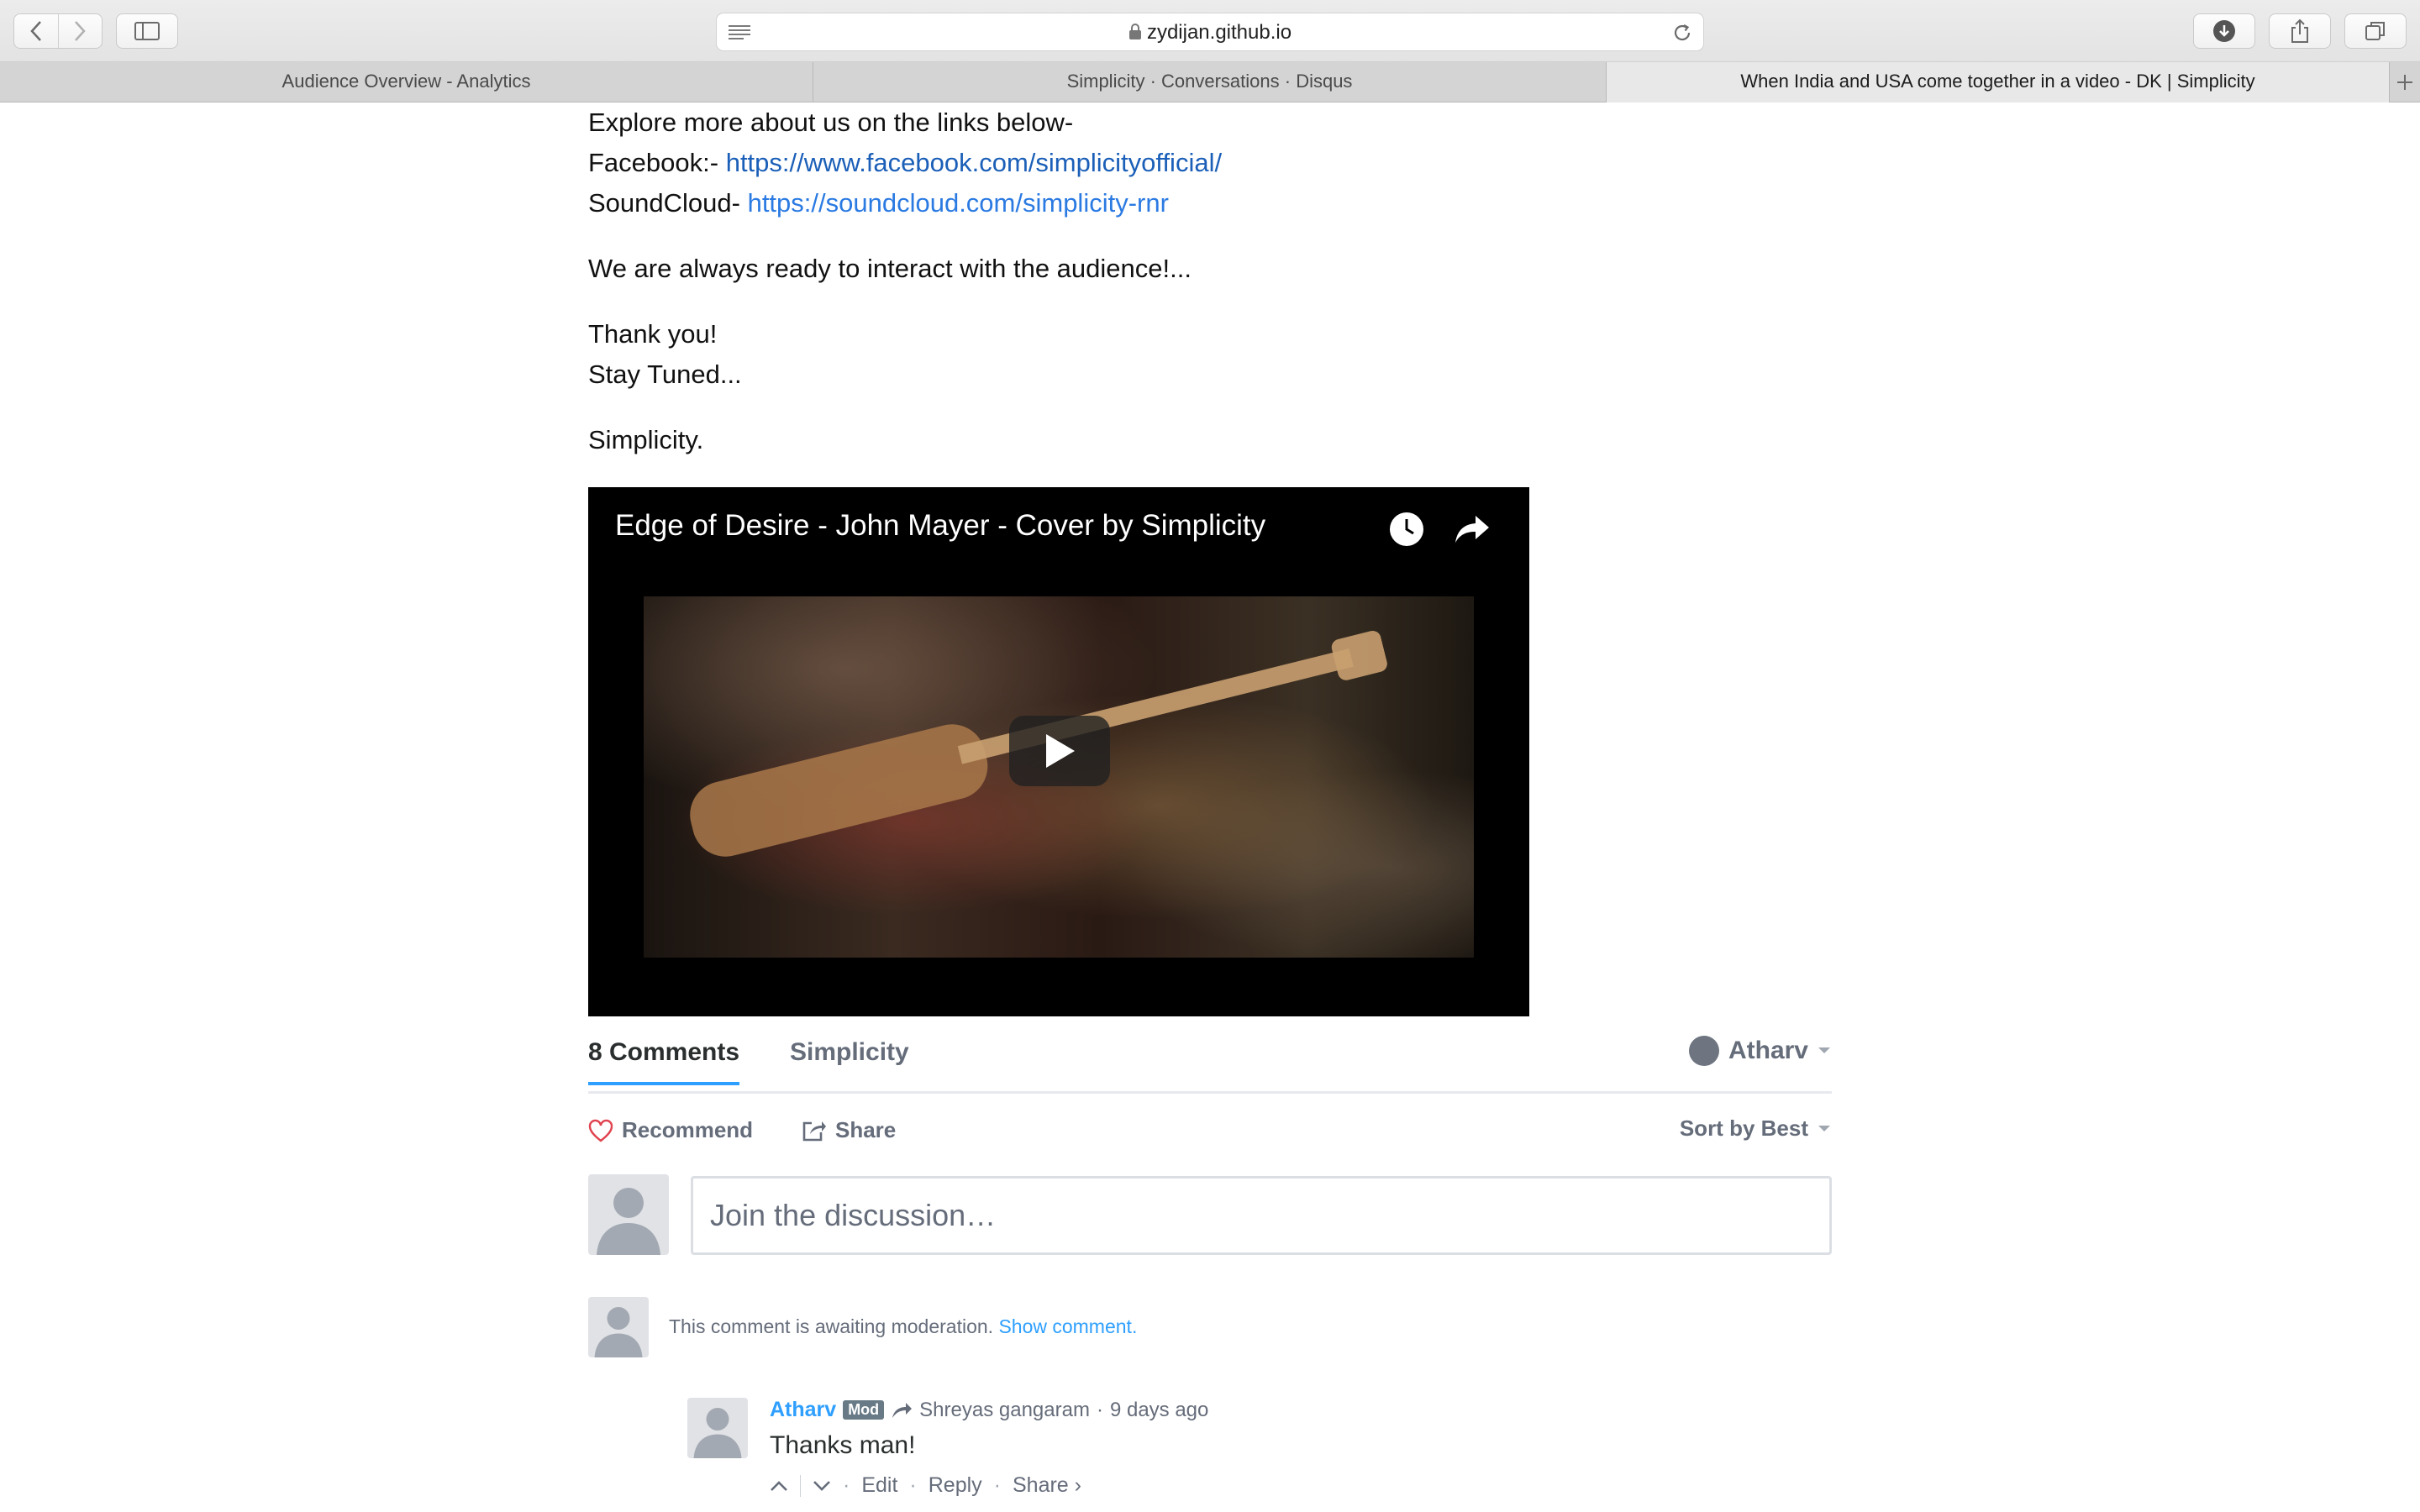 Image resolution: width=2420 pixels, height=1512 pixels. I want to click on forward-icon, so click(80, 31).